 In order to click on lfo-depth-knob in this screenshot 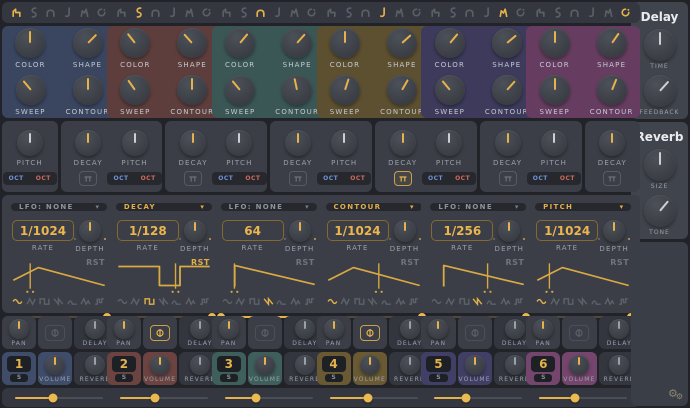, I will do `click(194, 231)`.